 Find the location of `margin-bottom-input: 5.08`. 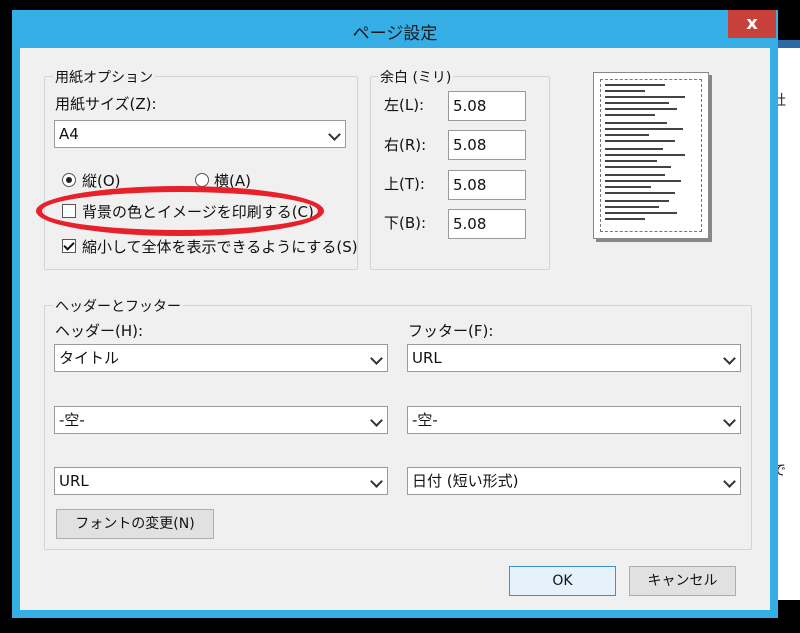

margin-bottom-input: 5.08 is located at coordinates (487, 224).